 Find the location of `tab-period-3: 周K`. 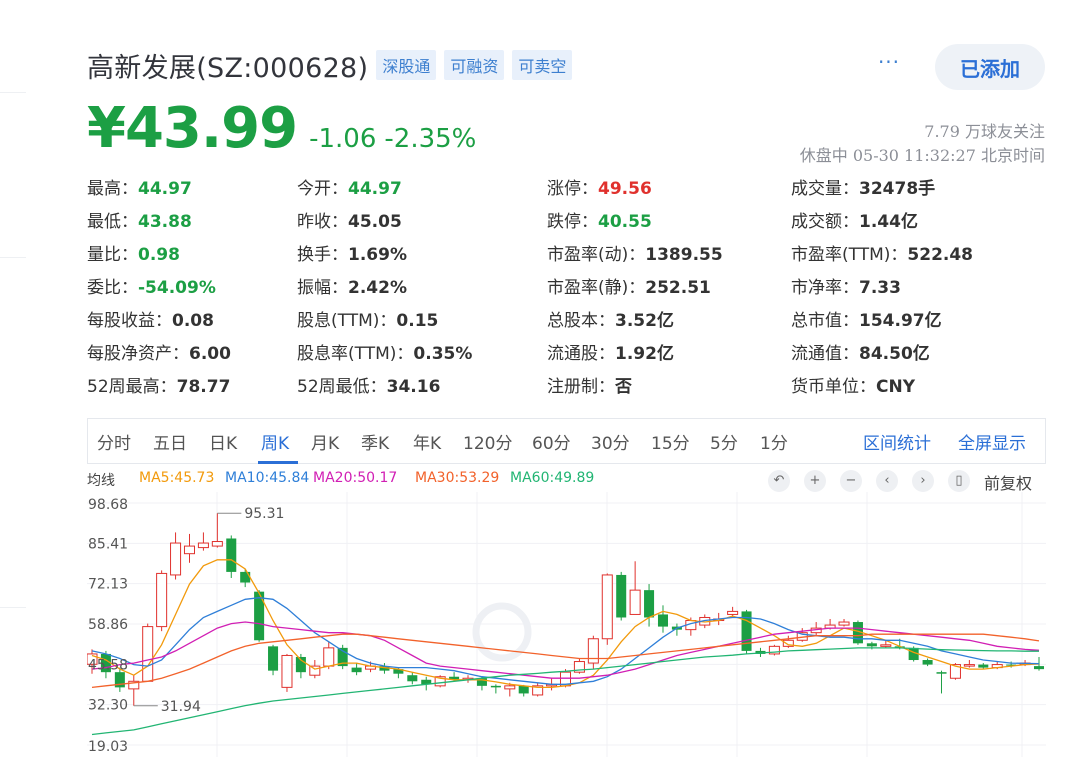

tab-period-3: 周K is located at coordinates (275, 441).